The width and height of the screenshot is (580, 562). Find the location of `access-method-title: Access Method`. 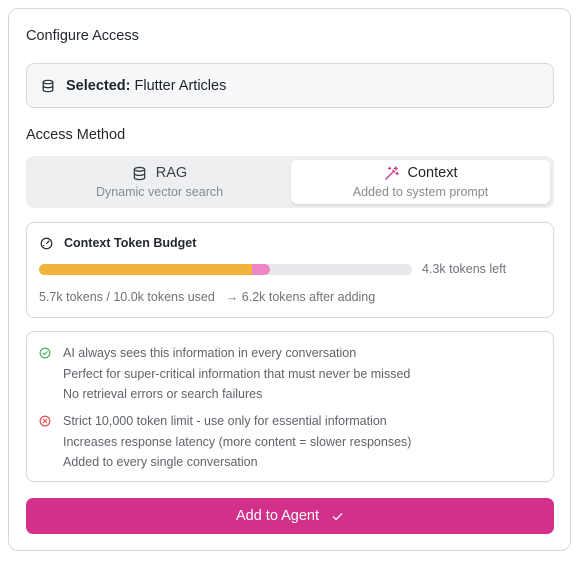

access-method-title: Access Method is located at coordinates (76, 135).